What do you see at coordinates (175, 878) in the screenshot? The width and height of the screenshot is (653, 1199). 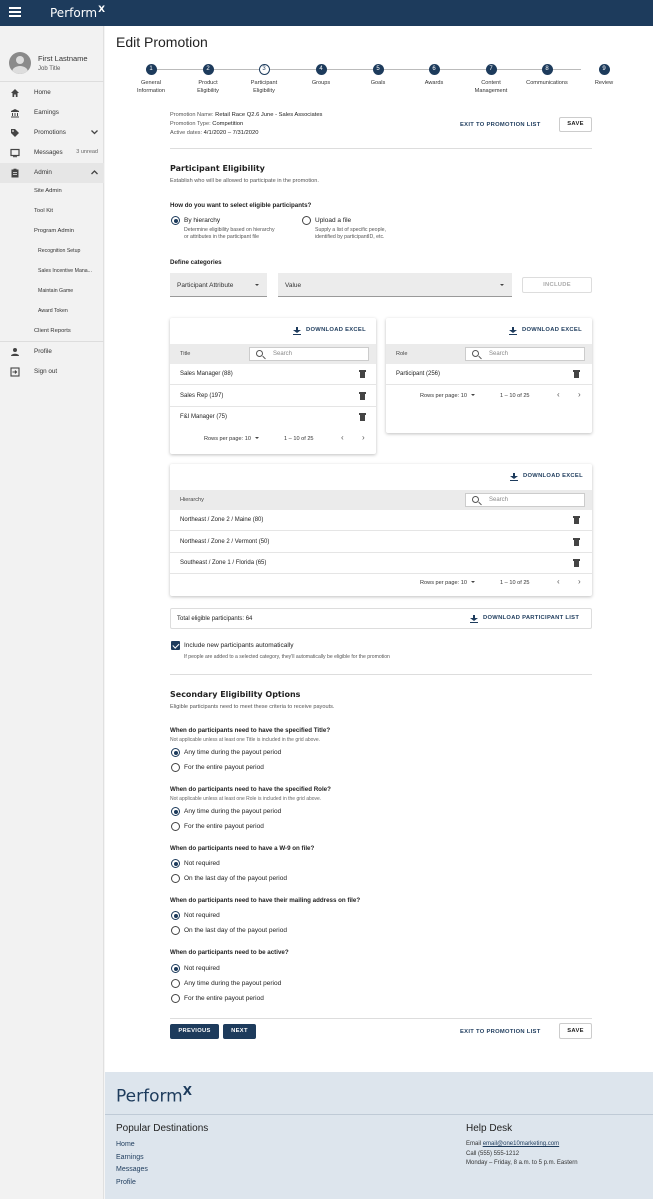 I see `w9-last-day-radio` at bounding box center [175, 878].